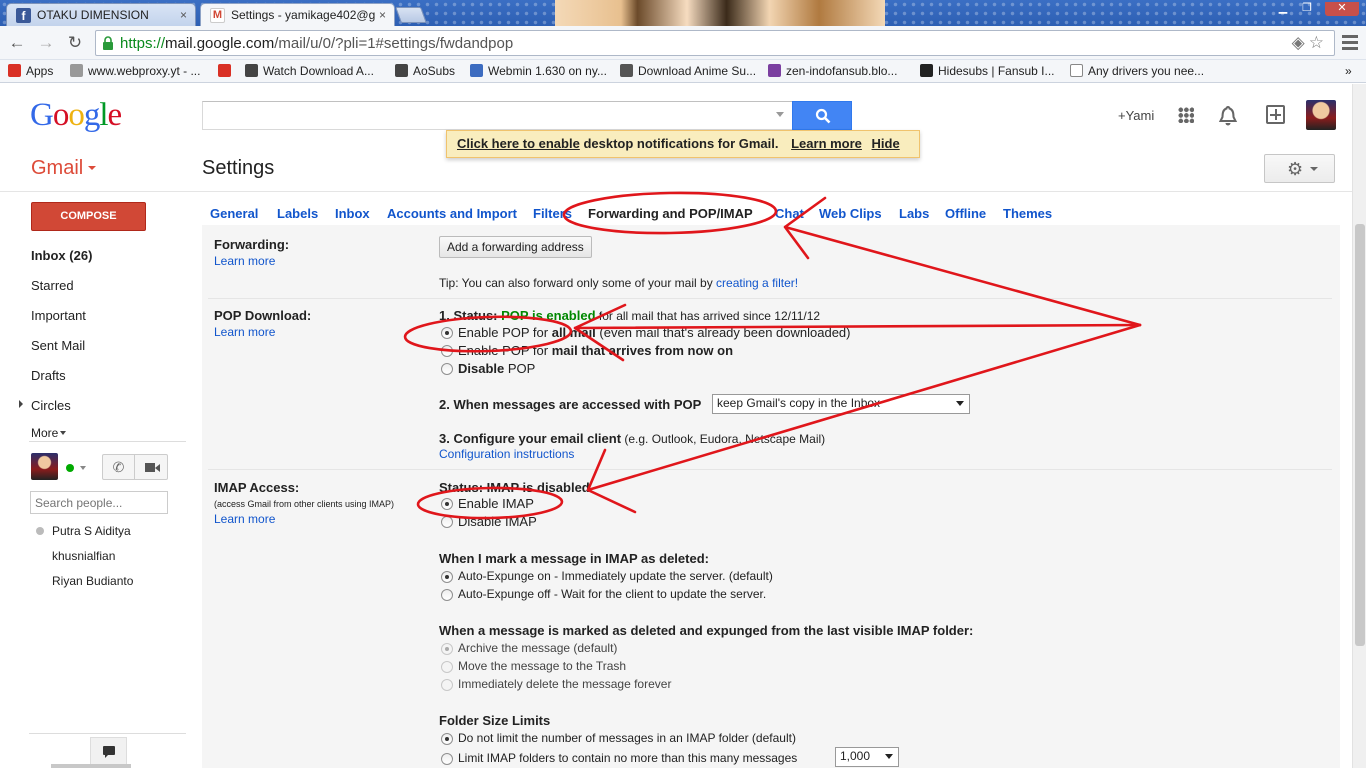 The image size is (1366, 768). I want to click on folder-icon, so click(251, 70).